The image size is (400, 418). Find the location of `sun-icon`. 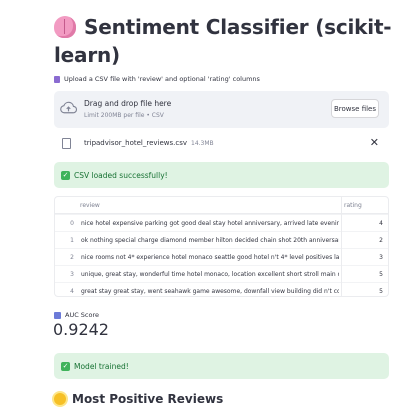

sun-icon is located at coordinates (60, 399).